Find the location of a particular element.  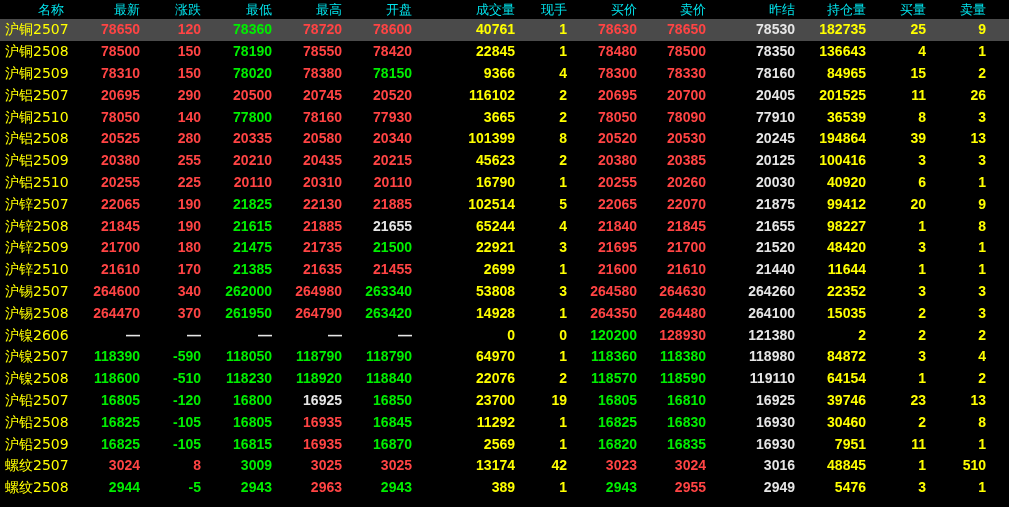

table-cell: 118570 is located at coordinates (614, 379).